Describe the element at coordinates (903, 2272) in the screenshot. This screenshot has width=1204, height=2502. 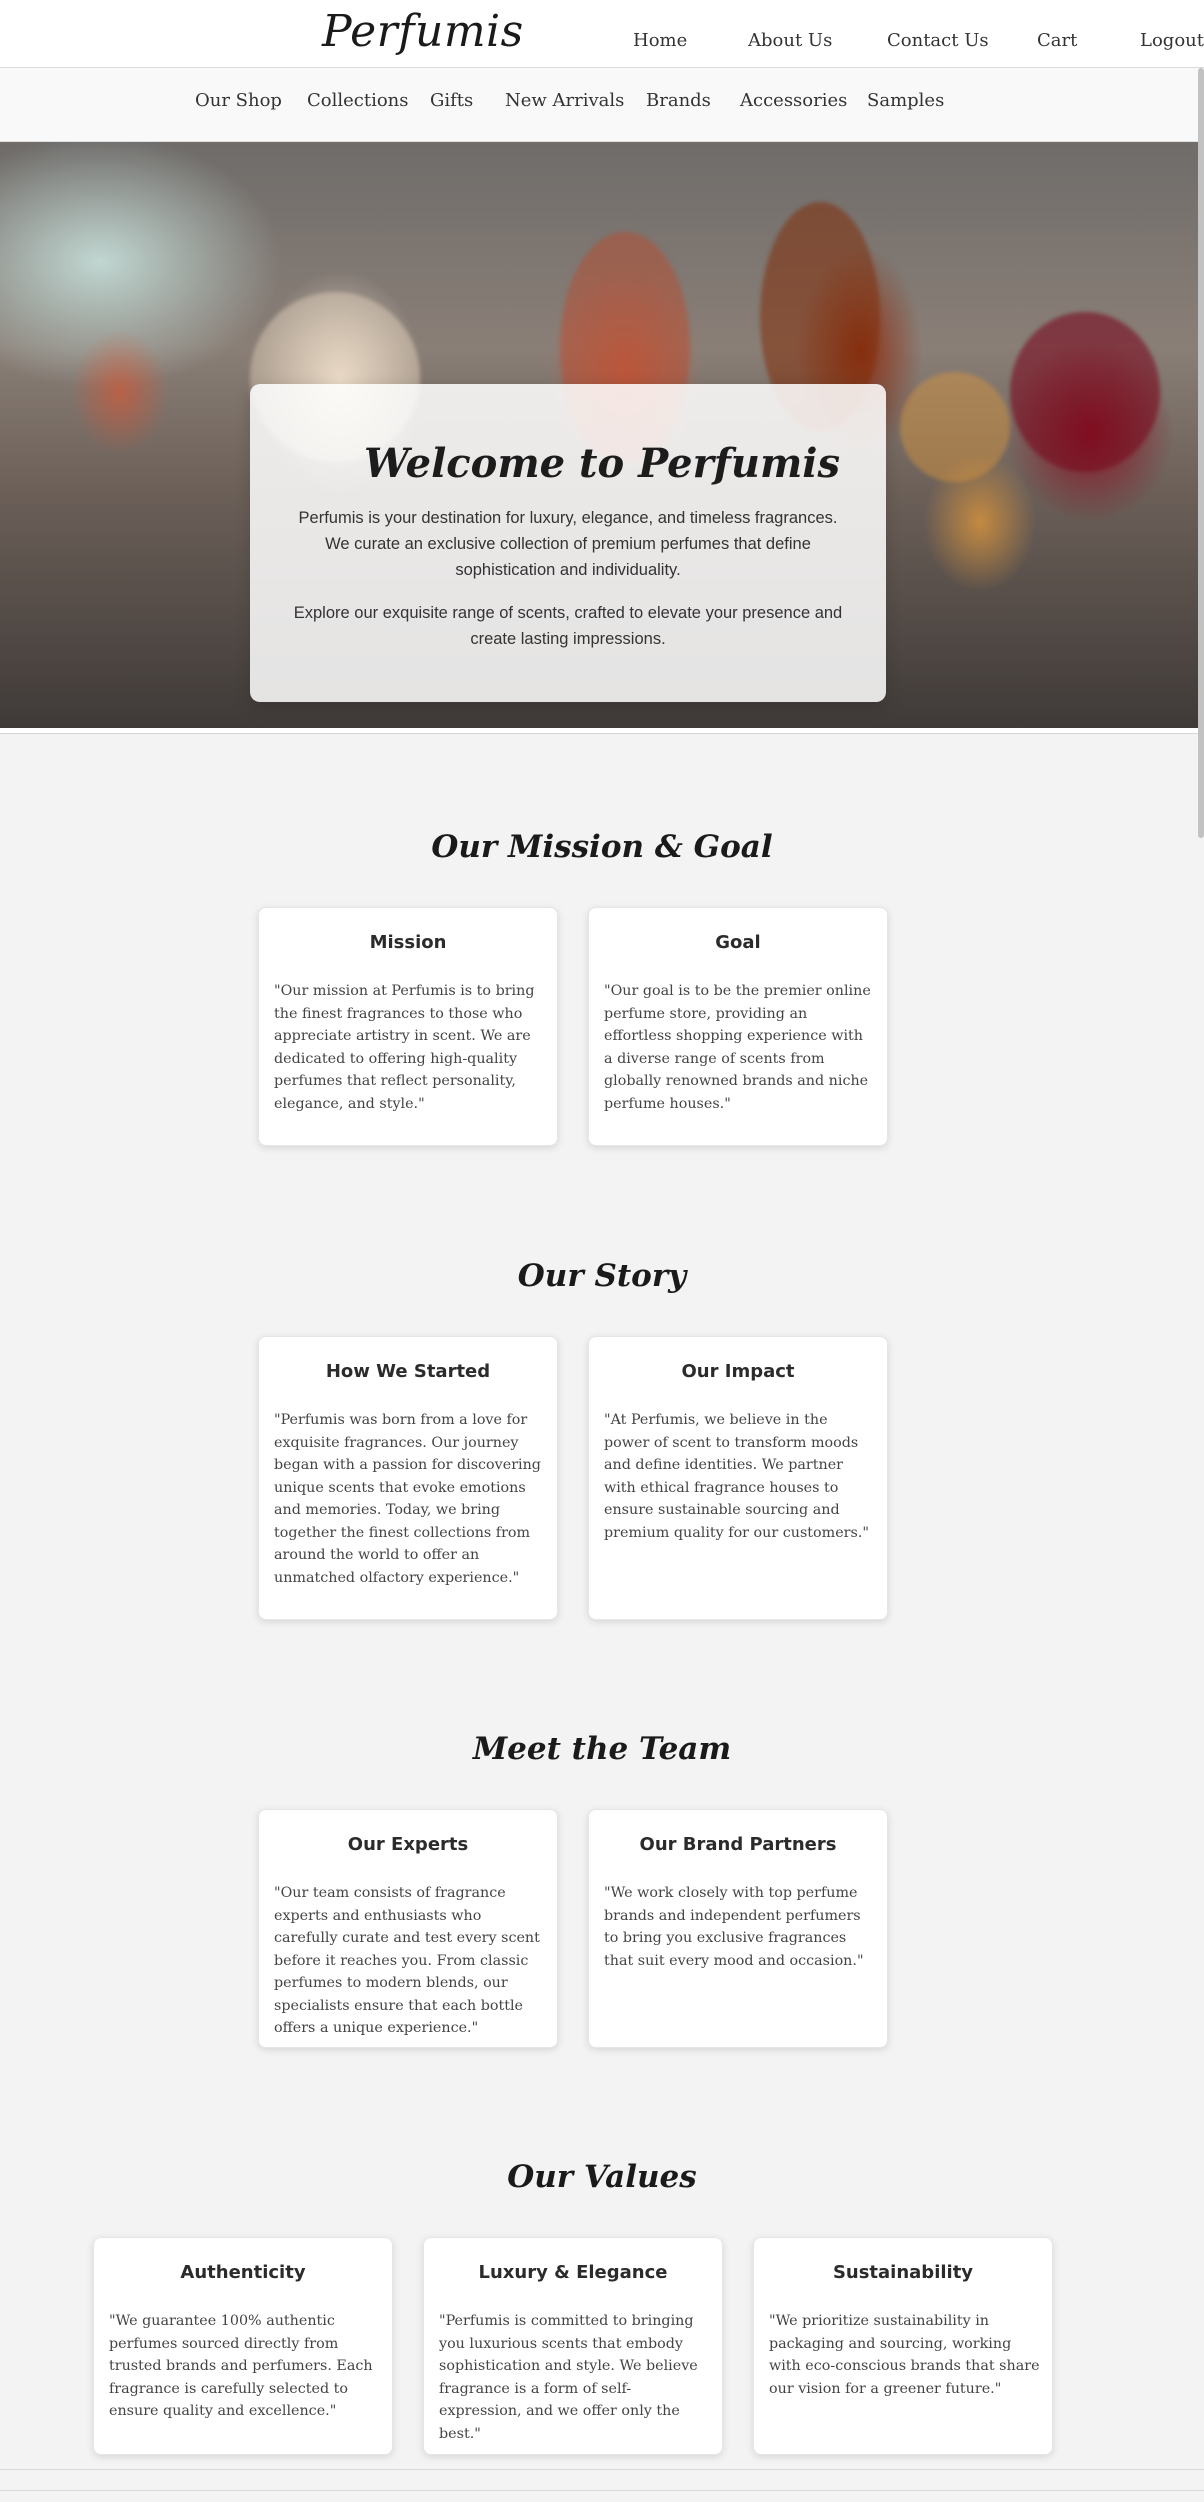
I see `card-heading: Sustainability` at that location.